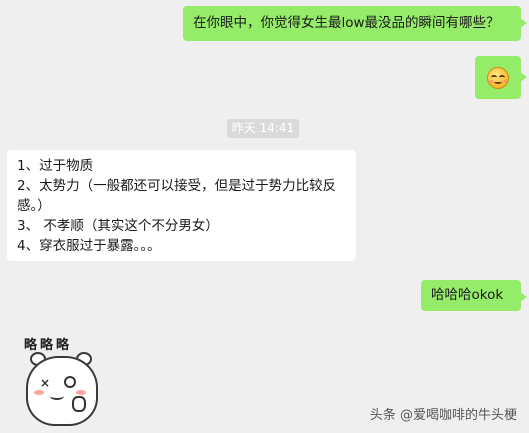  Describe the element at coordinates (346, 23) in the screenshot. I see `message-text: 在你眼中，你觉得女生最low最没品的瞬间有哪些？` at that location.